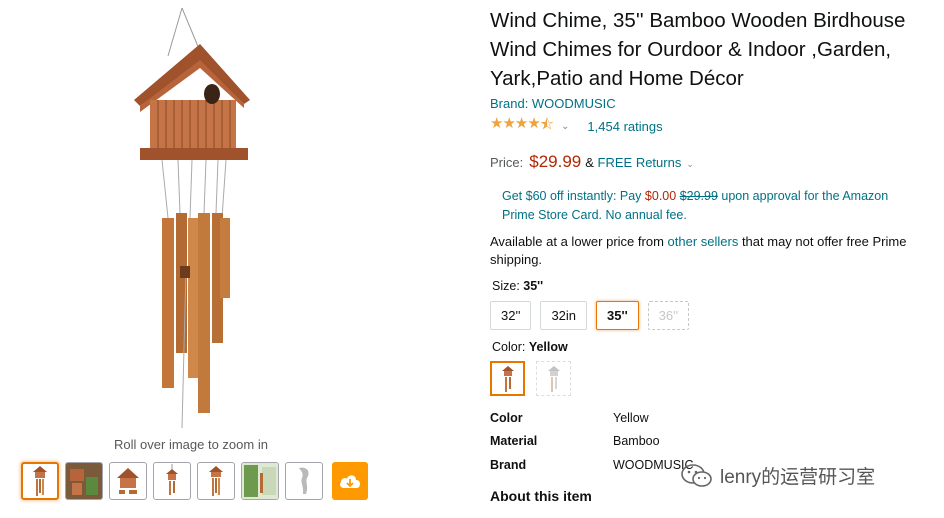 The height and width of the screenshot is (518, 944). I want to click on color-label: Color: Yellow, so click(716, 347).